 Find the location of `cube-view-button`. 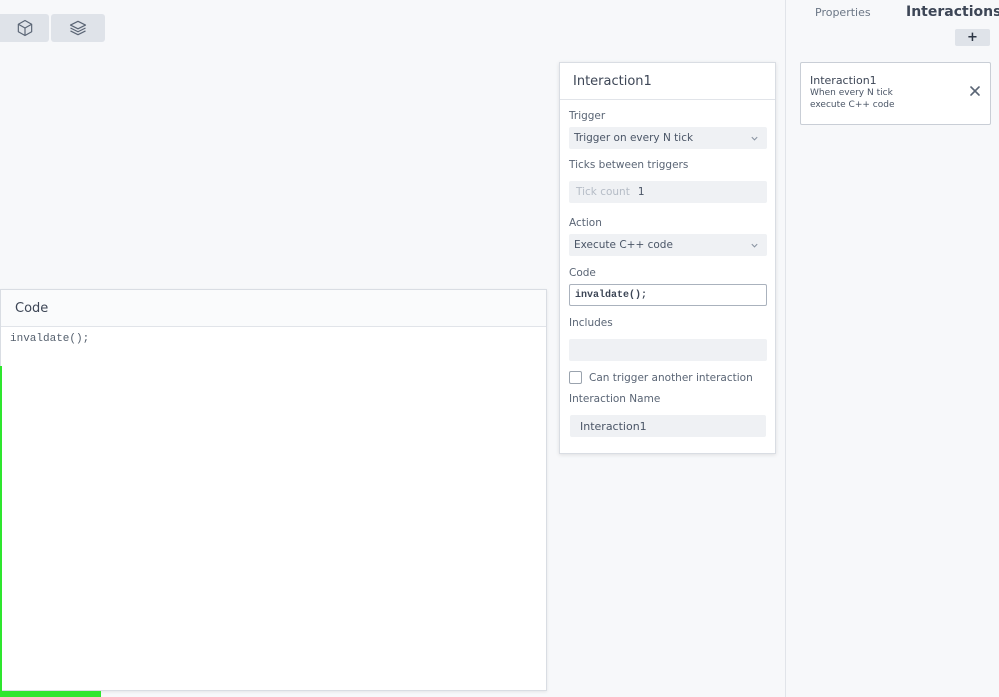

cube-view-button is located at coordinates (24, 28).